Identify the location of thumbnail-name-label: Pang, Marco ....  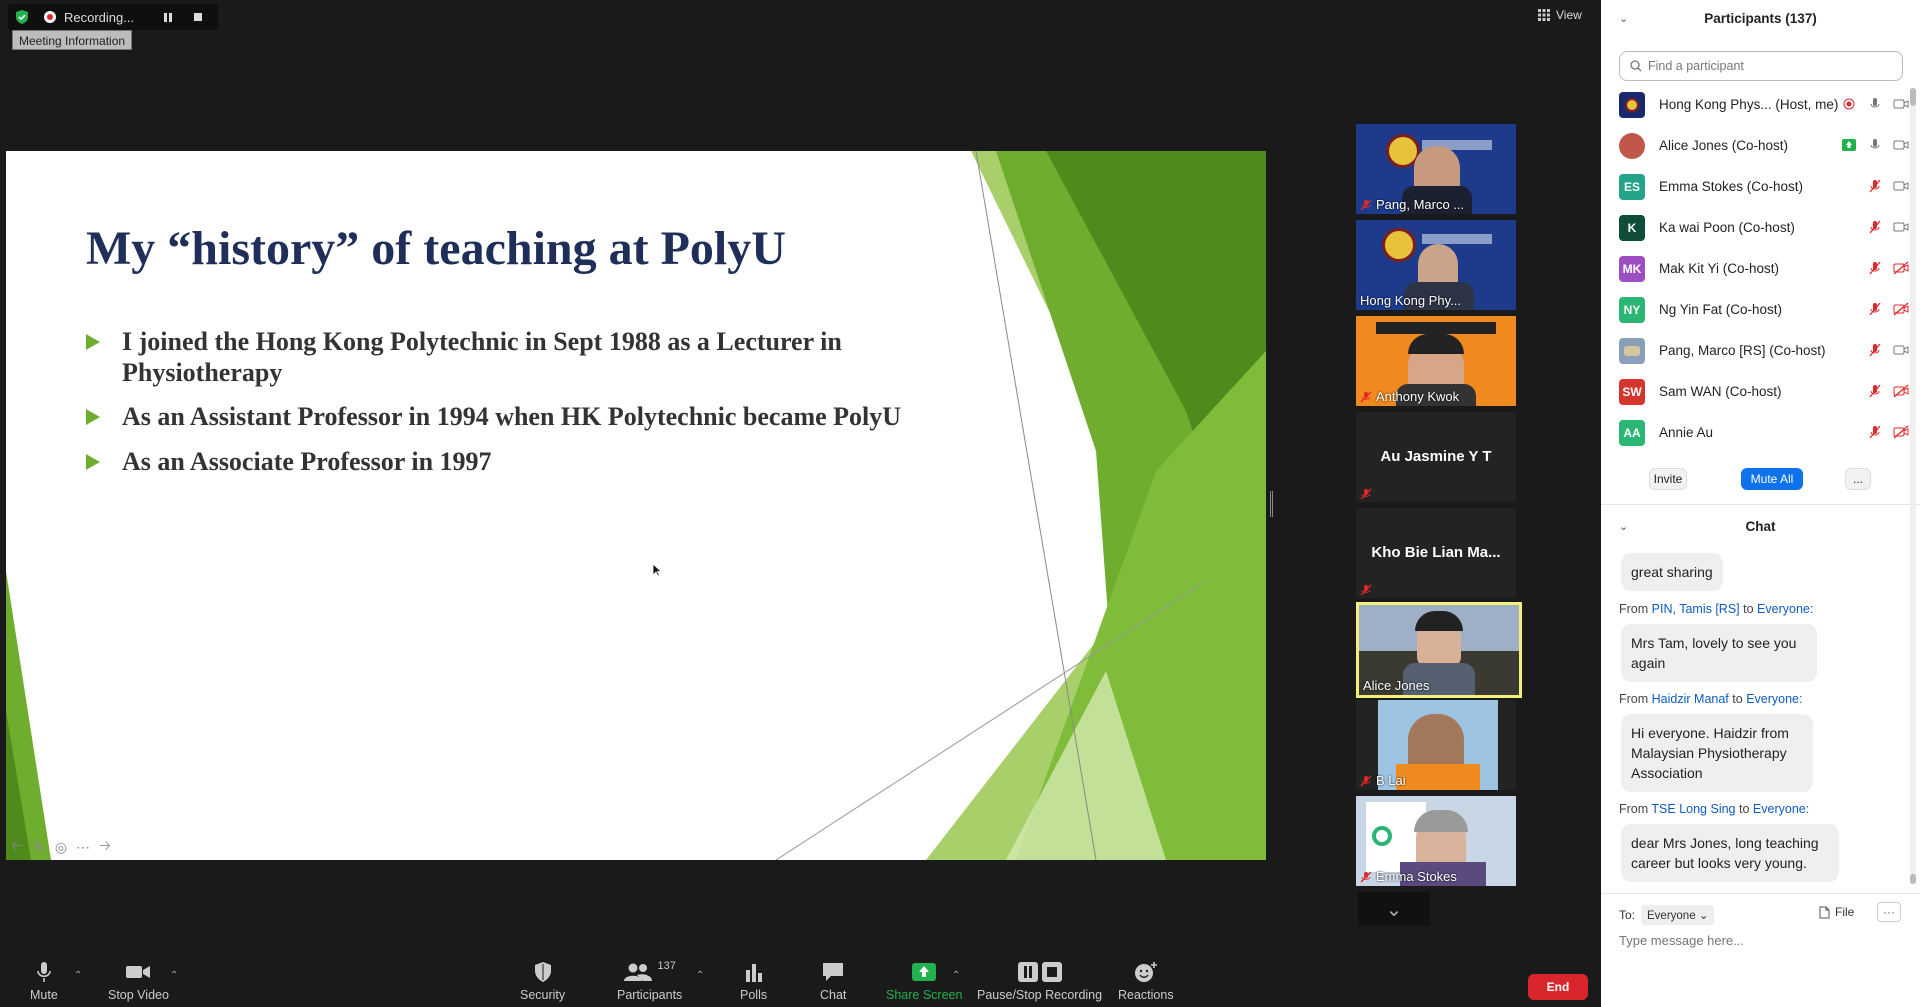
(1412, 204).